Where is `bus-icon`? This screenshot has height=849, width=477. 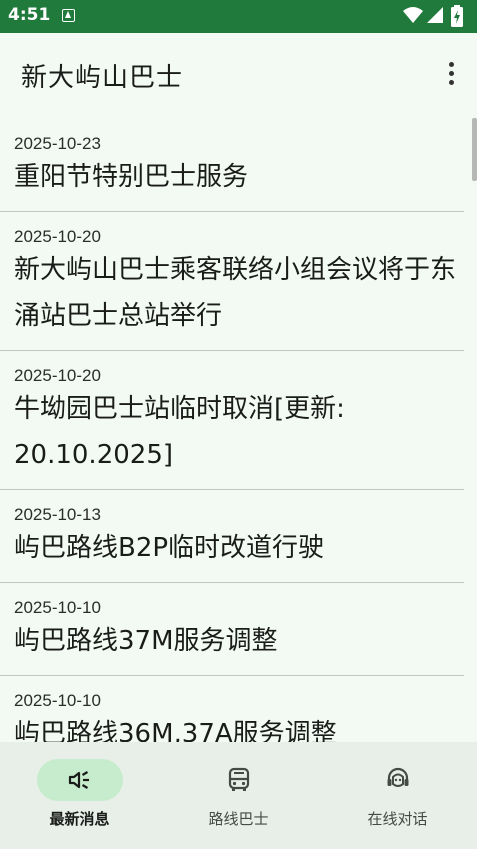 bus-icon is located at coordinates (239, 779).